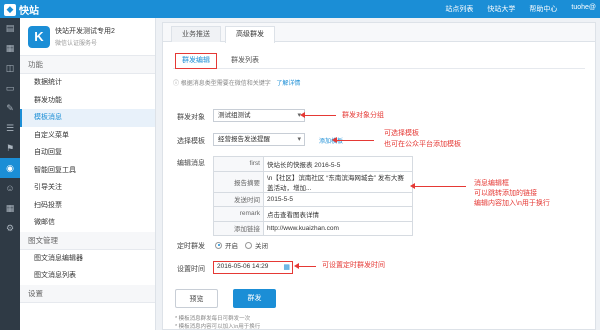  What do you see at coordinates (379, 33) in the screenshot?
I see `top-tabs: 业务推送 高级群发` at bounding box center [379, 33].